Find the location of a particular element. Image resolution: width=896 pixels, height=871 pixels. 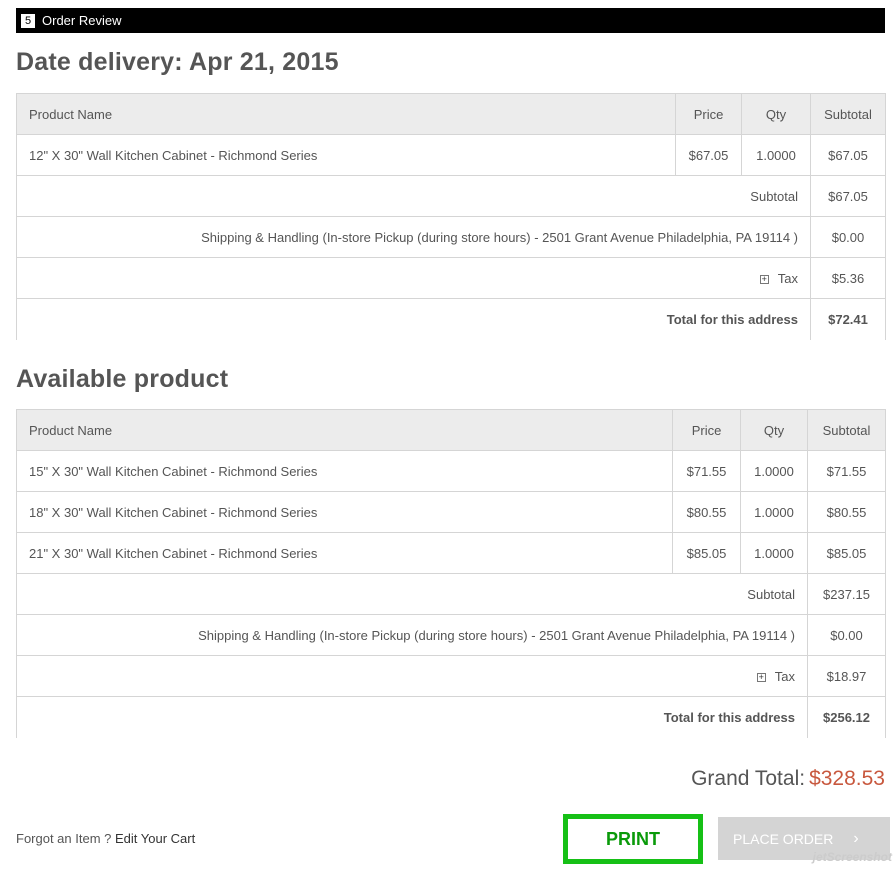

grand-total-label: Grand Total: is located at coordinates (748, 778).